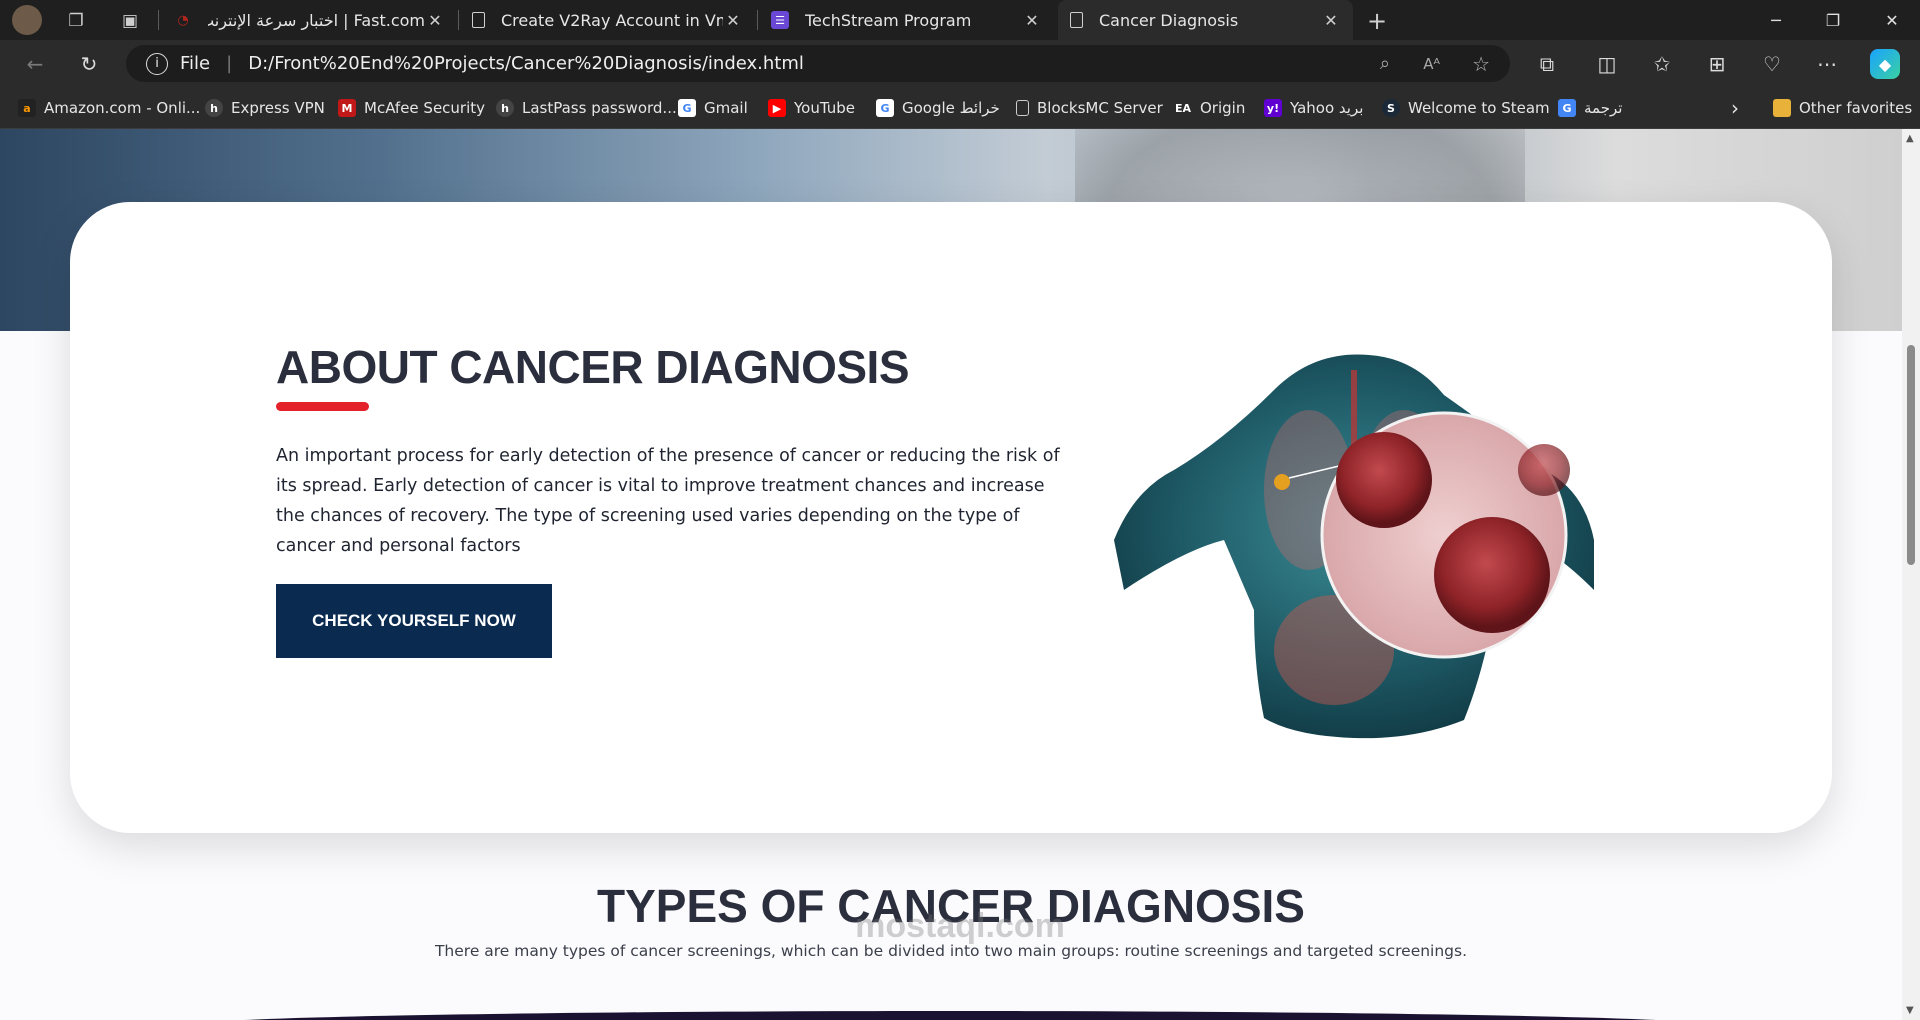  I want to click on tab-v2ray: Create V2Ray Account in Vmess ✕, so click(607, 20).